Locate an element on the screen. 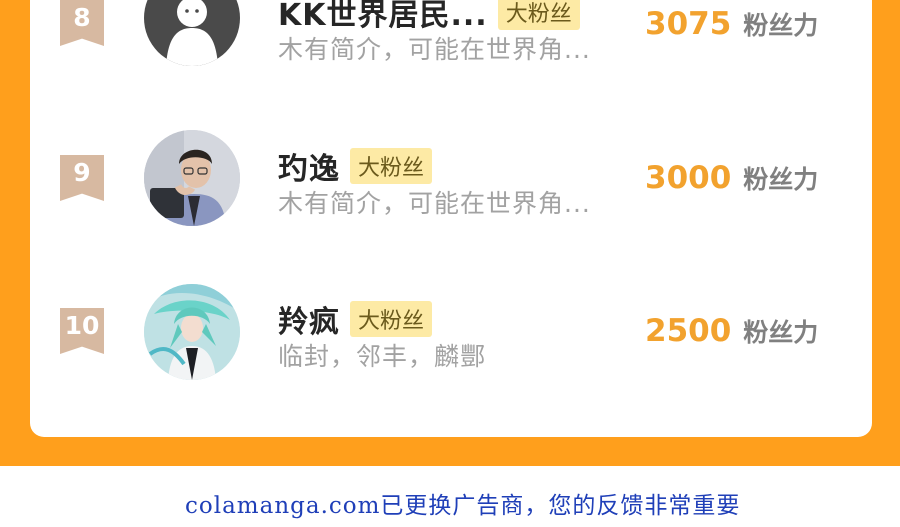 The image size is (900, 527). anime-character-icon is located at coordinates (192, 332).